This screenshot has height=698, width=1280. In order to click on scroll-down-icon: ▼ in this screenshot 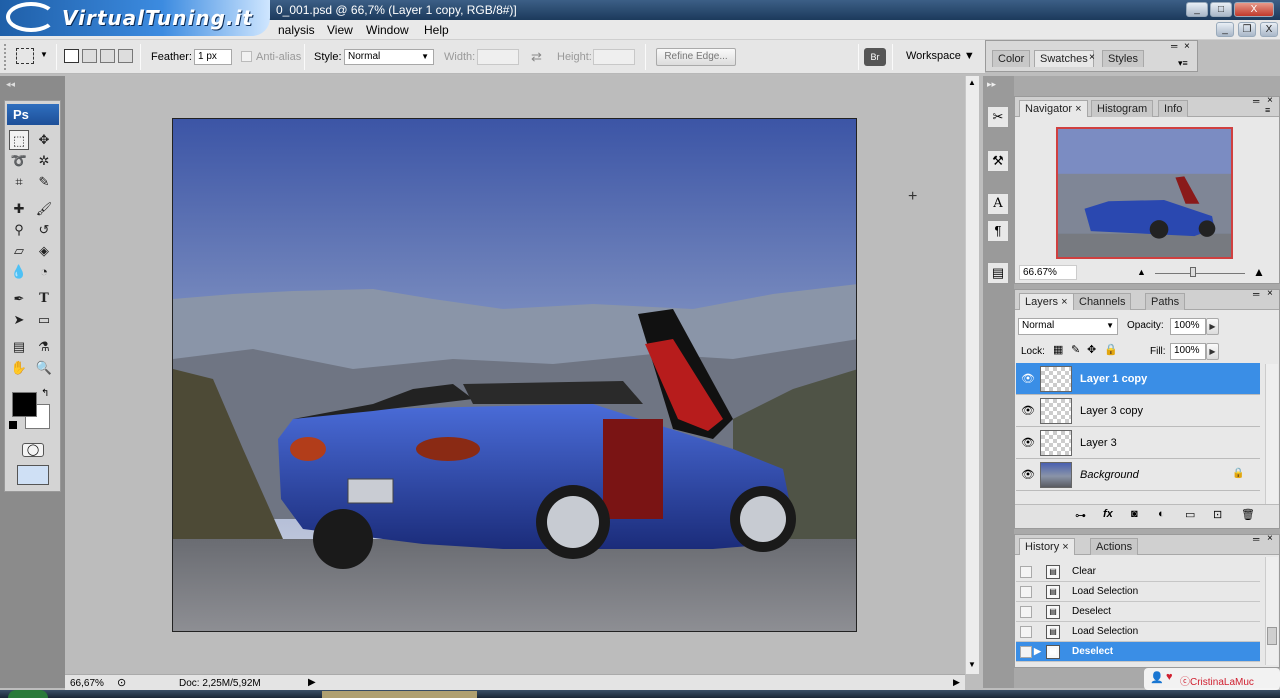, I will do `click(972, 664)`.